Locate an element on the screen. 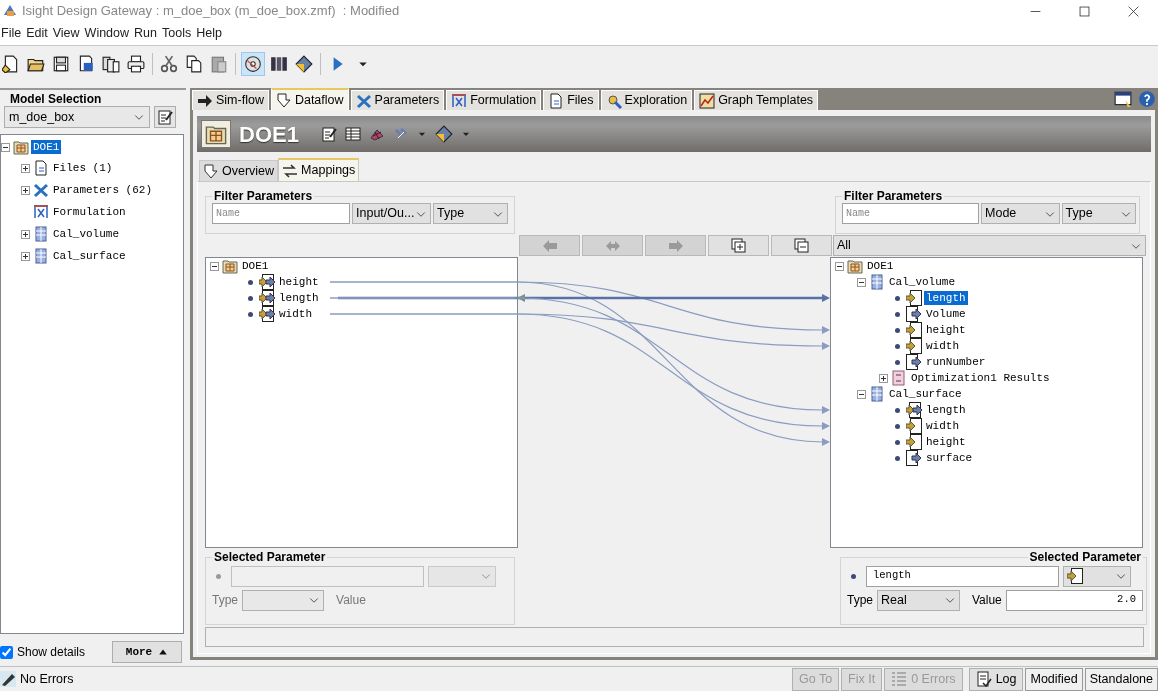 Image resolution: width=1158 pixels, height=691 pixels. menu-item: Run is located at coordinates (147, 33).